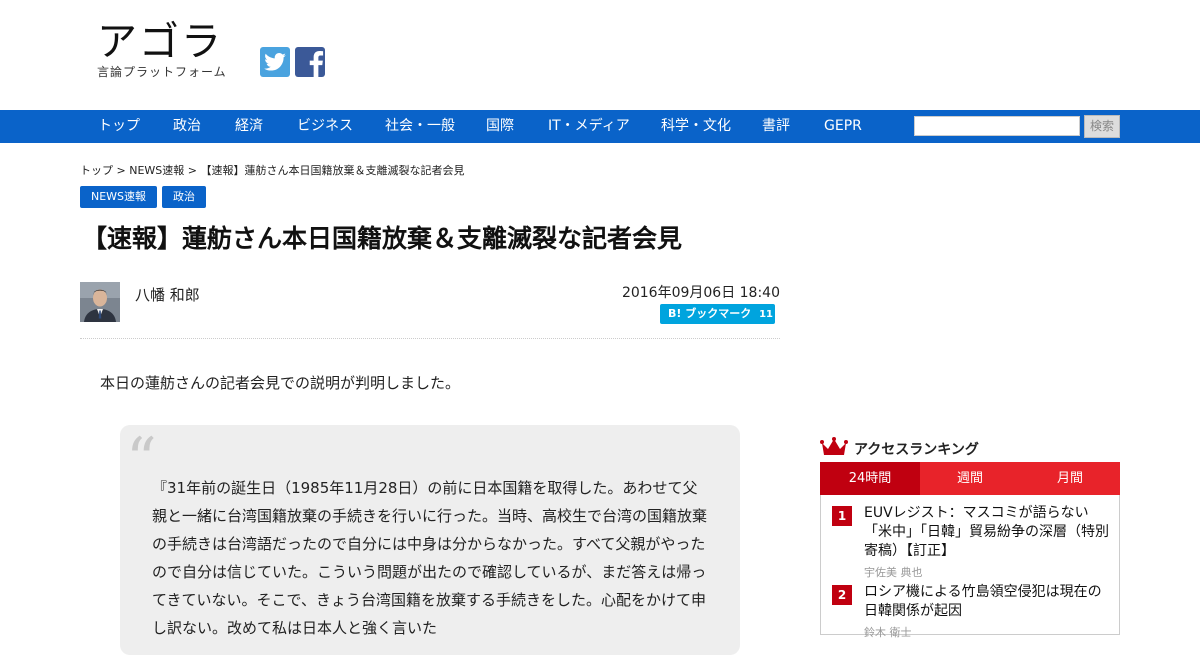 This screenshot has width=1200, height=655. Describe the element at coordinates (589, 126) in the screenshot. I see `nav-item-it-media: IT・メディア` at that location.